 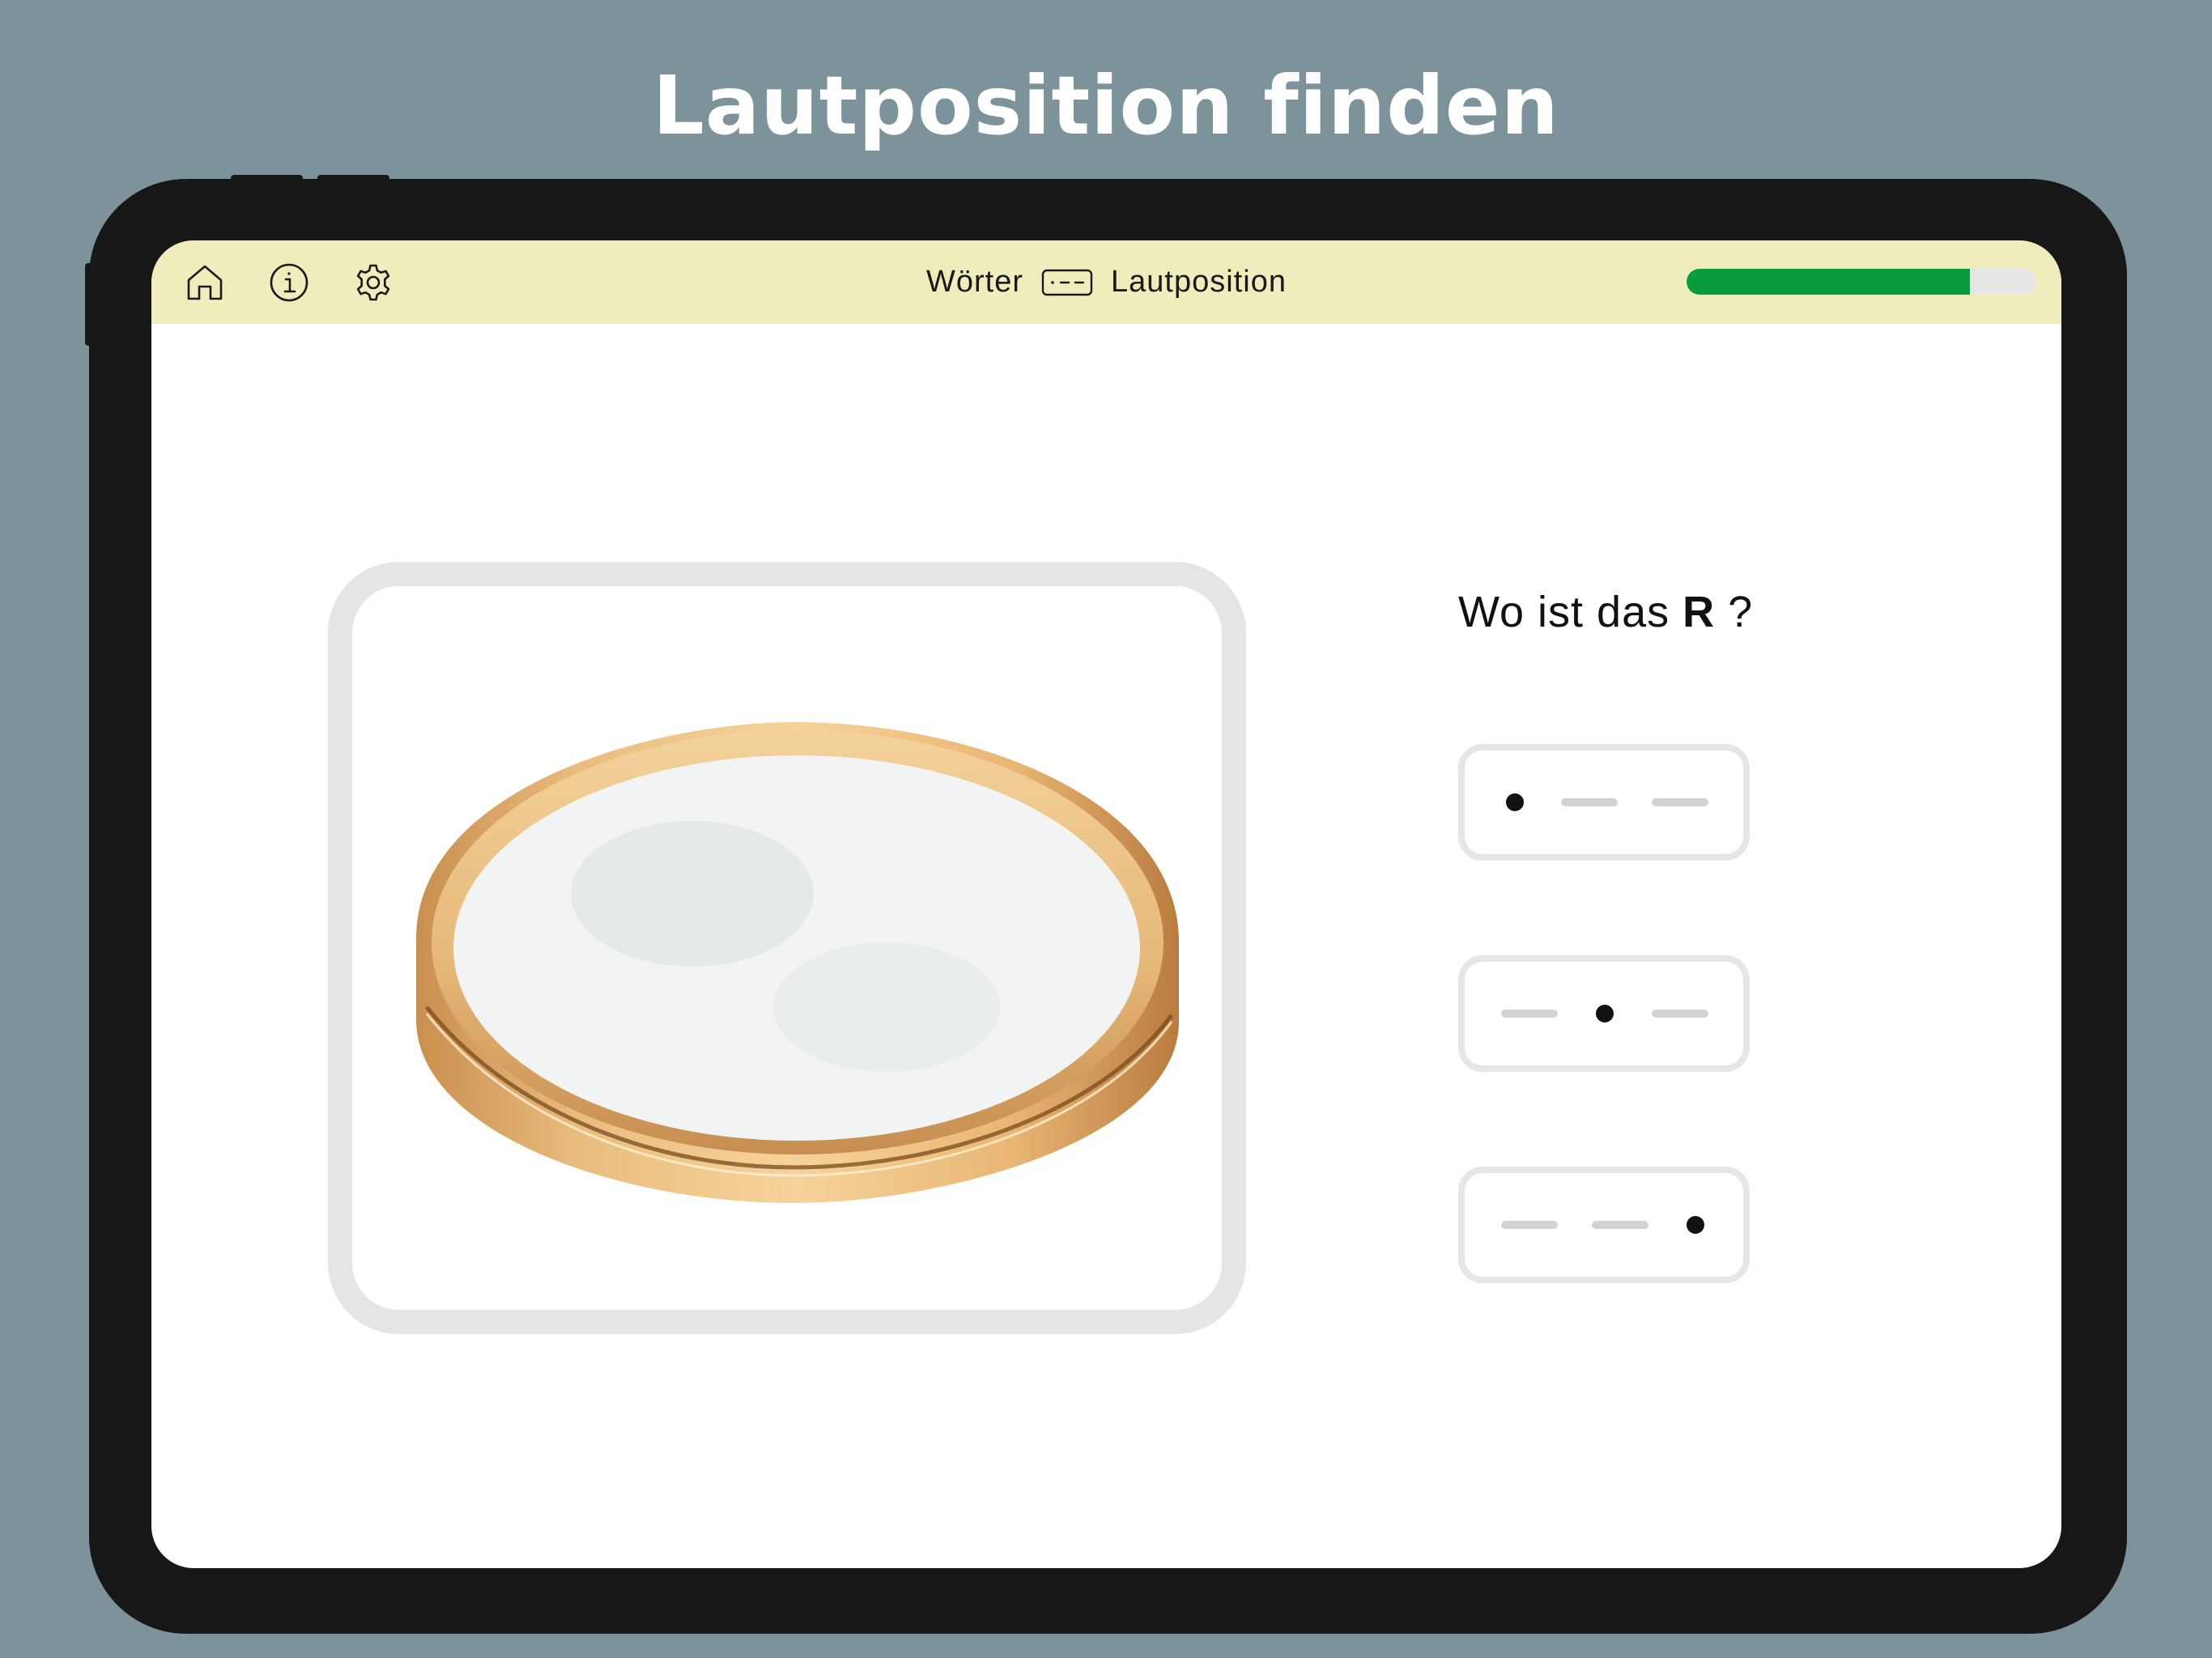 I want to click on page-title: Lautposition finden, so click(x=1106, y=105).